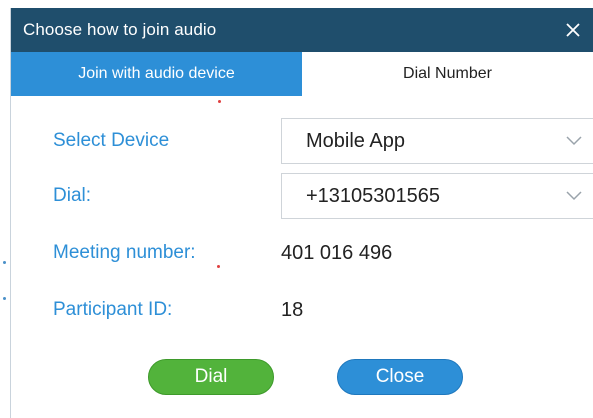 The image size is (593, 418). What do you see at coordinates (113, 309) in the screenshot?
I see `participant-id-label: Participant ID:` at bounding box center [113, 309].